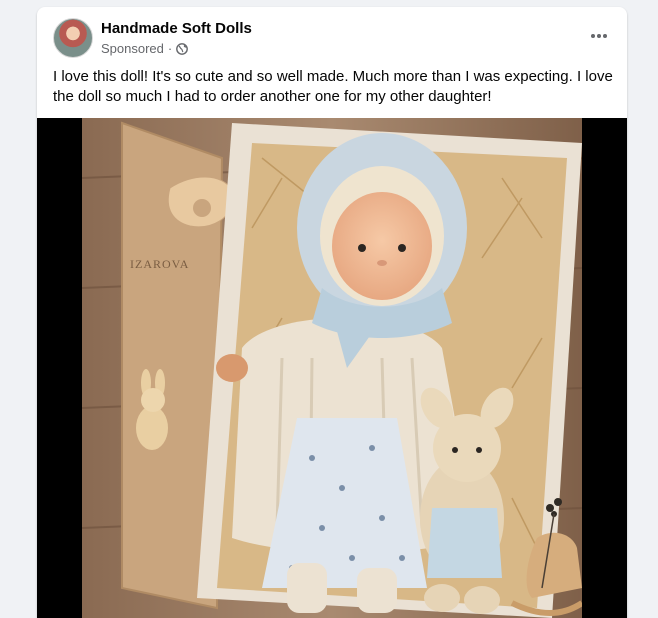  What do you see at coordinates (159, 264) in the screenshot?
I see `box-lettering: IZAROVA` at bounding box center [159, 264].